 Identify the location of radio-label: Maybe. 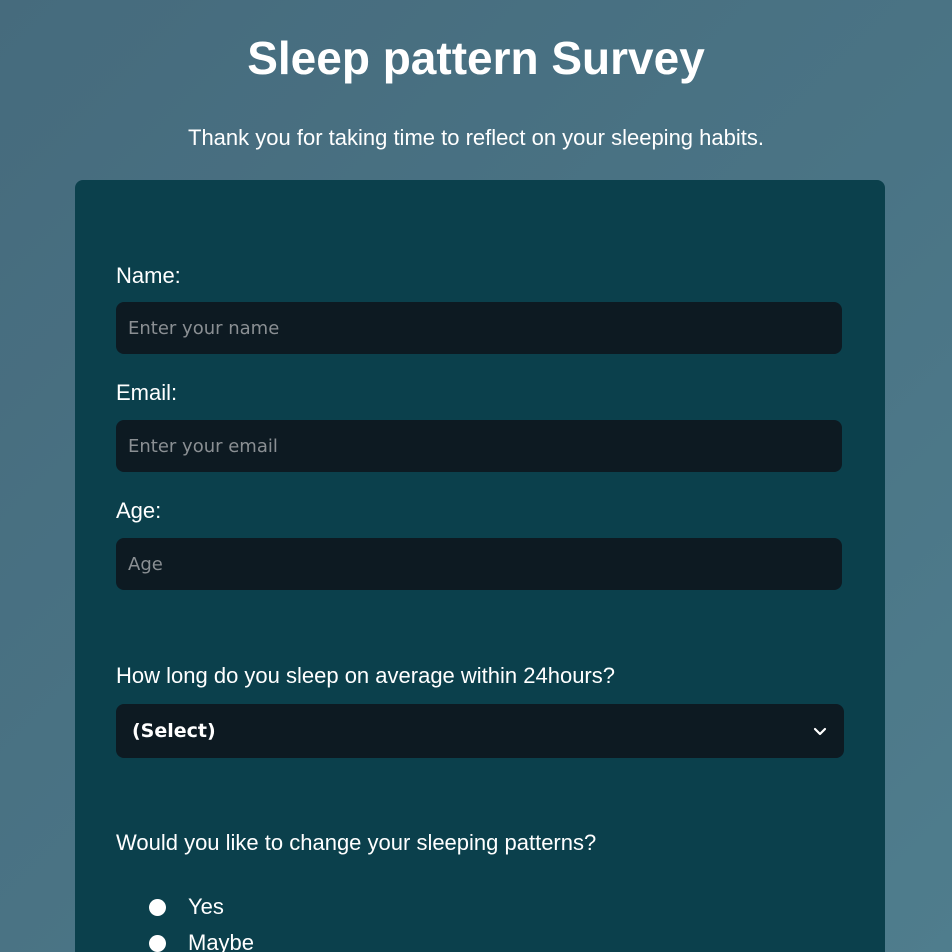
(221, 941).